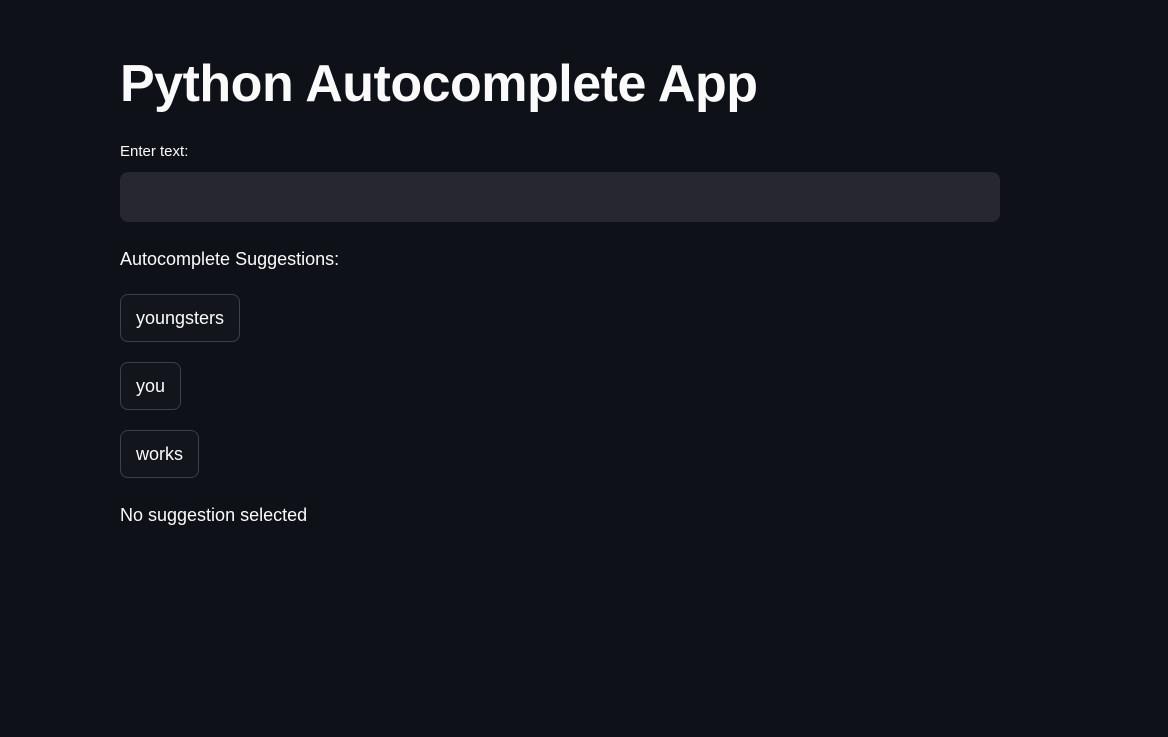 Image resolution: width=1168 pixels, height=737 pixels. I want to click on selection-status-text: No suggestion selected, so click(214, 515).